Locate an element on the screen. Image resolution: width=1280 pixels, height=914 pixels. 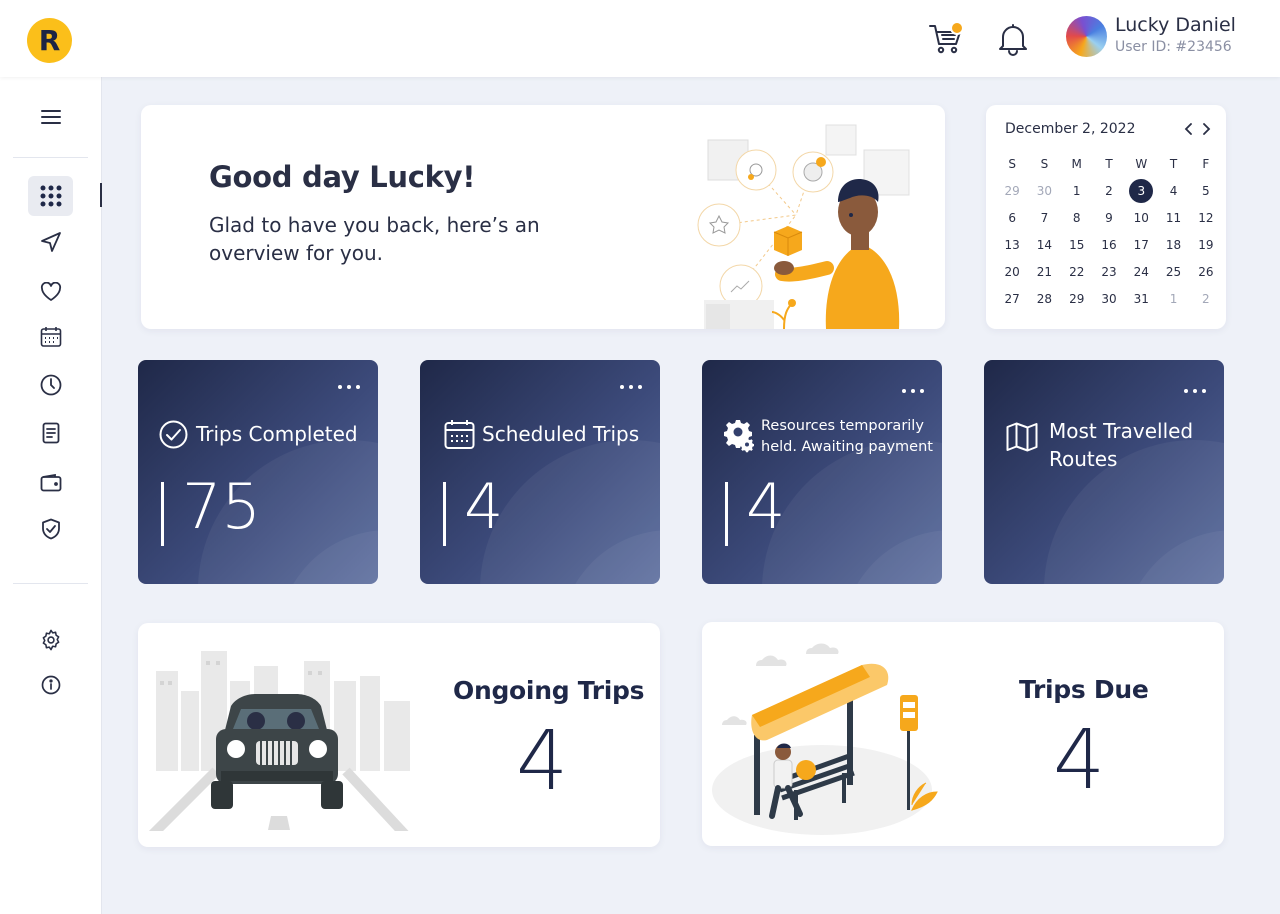
calendar-day-number: 17 is located at coordinates (1141, 244).